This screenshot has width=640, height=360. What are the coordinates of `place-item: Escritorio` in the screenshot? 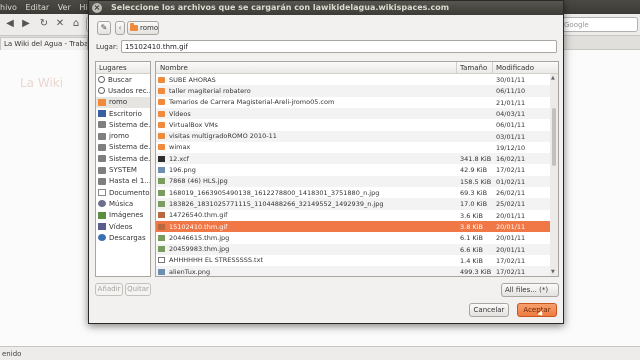 It's located at (123, 113).